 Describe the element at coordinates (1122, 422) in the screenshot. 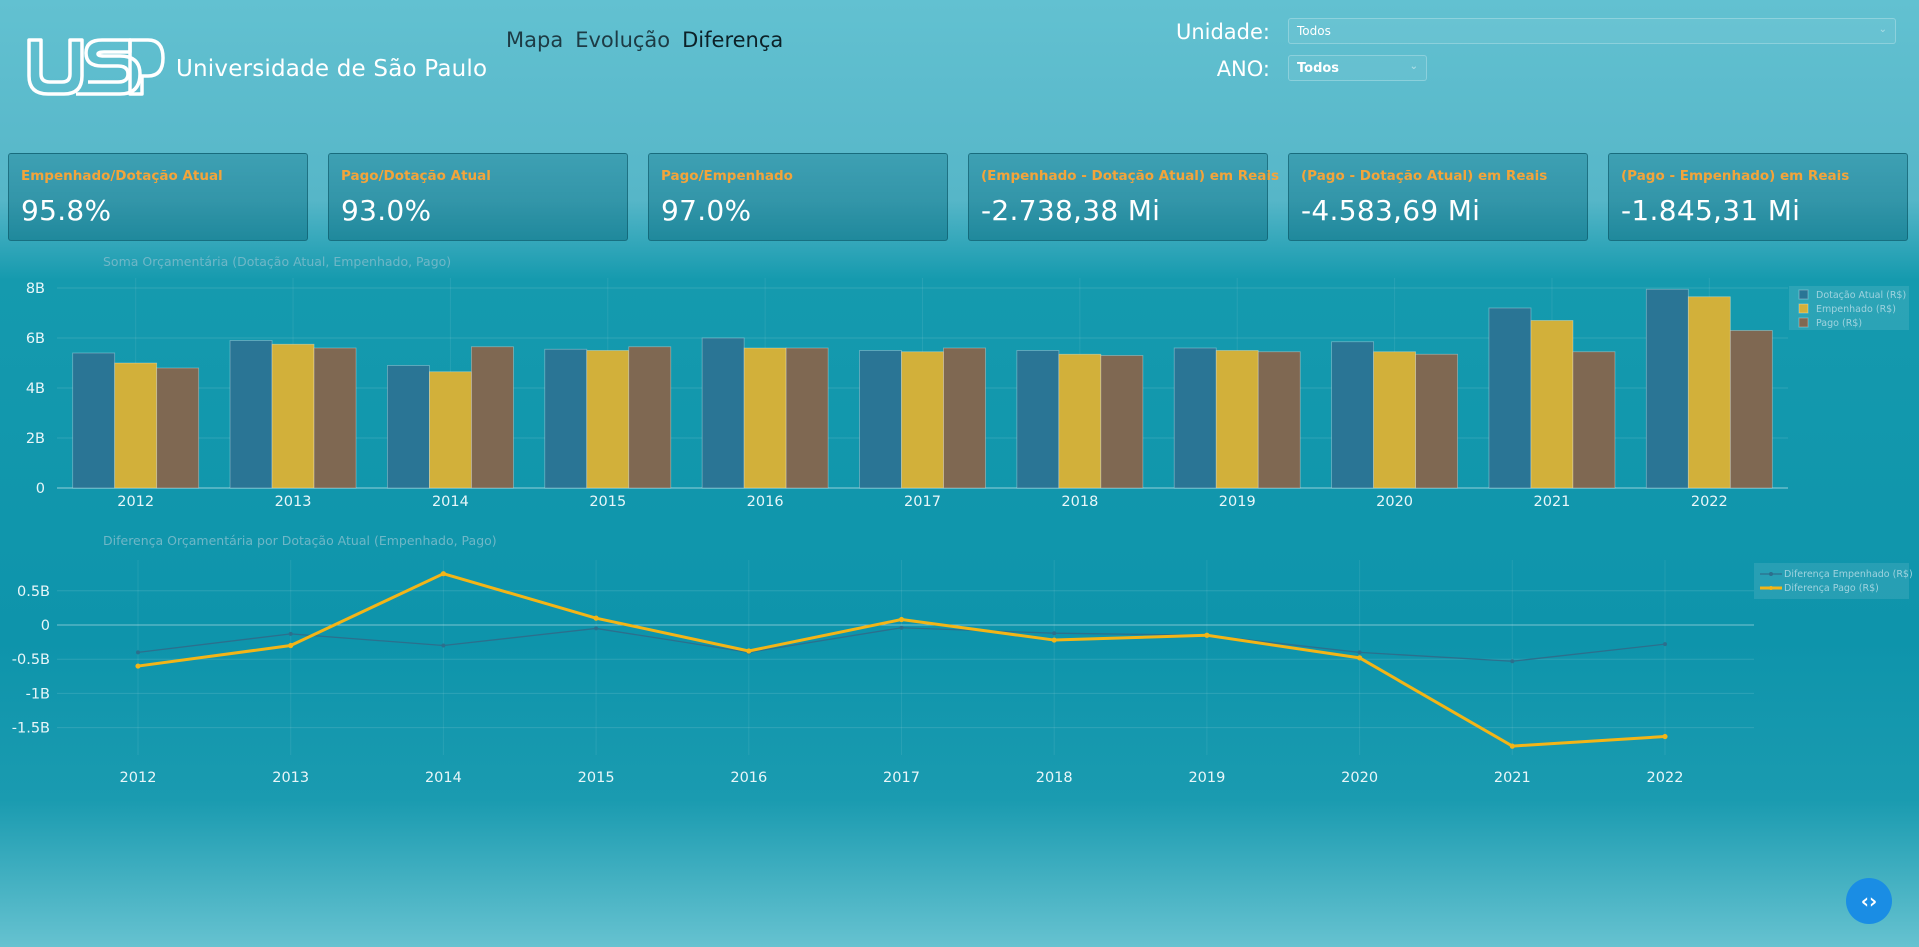

I see `bar-pago-2018` at that location.